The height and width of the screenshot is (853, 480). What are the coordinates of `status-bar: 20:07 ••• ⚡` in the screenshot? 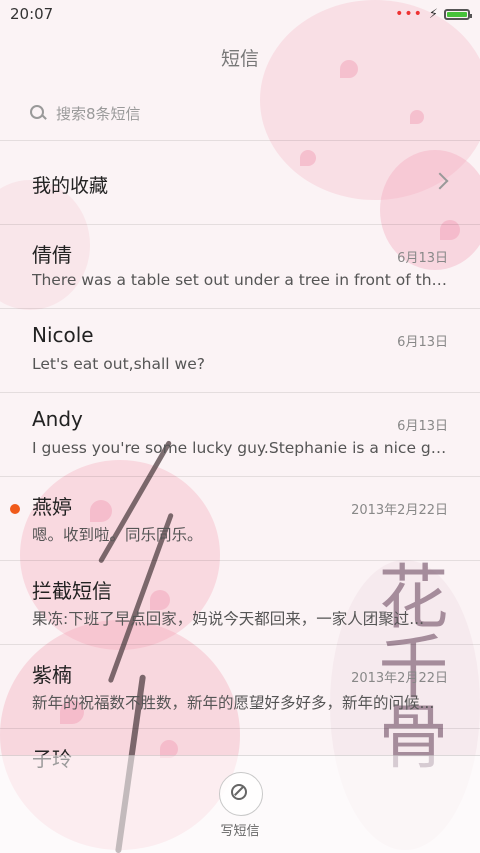 It's located at (240, 14).